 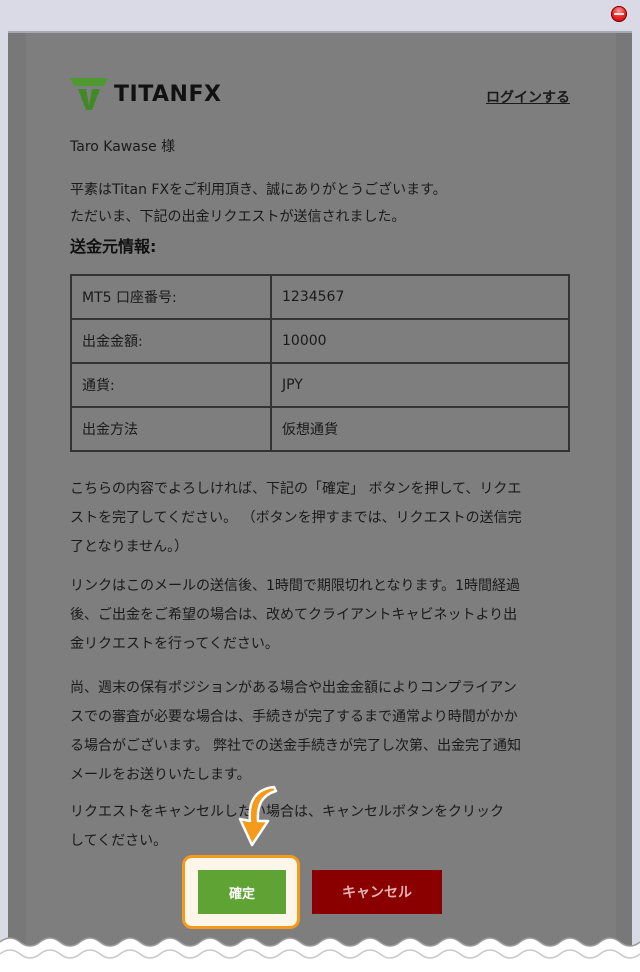 I want to click on paragraph-line: る場合がございます。 弊社での送金手続きが完了し次第、出金完了通知, so click(x=296, y=746).